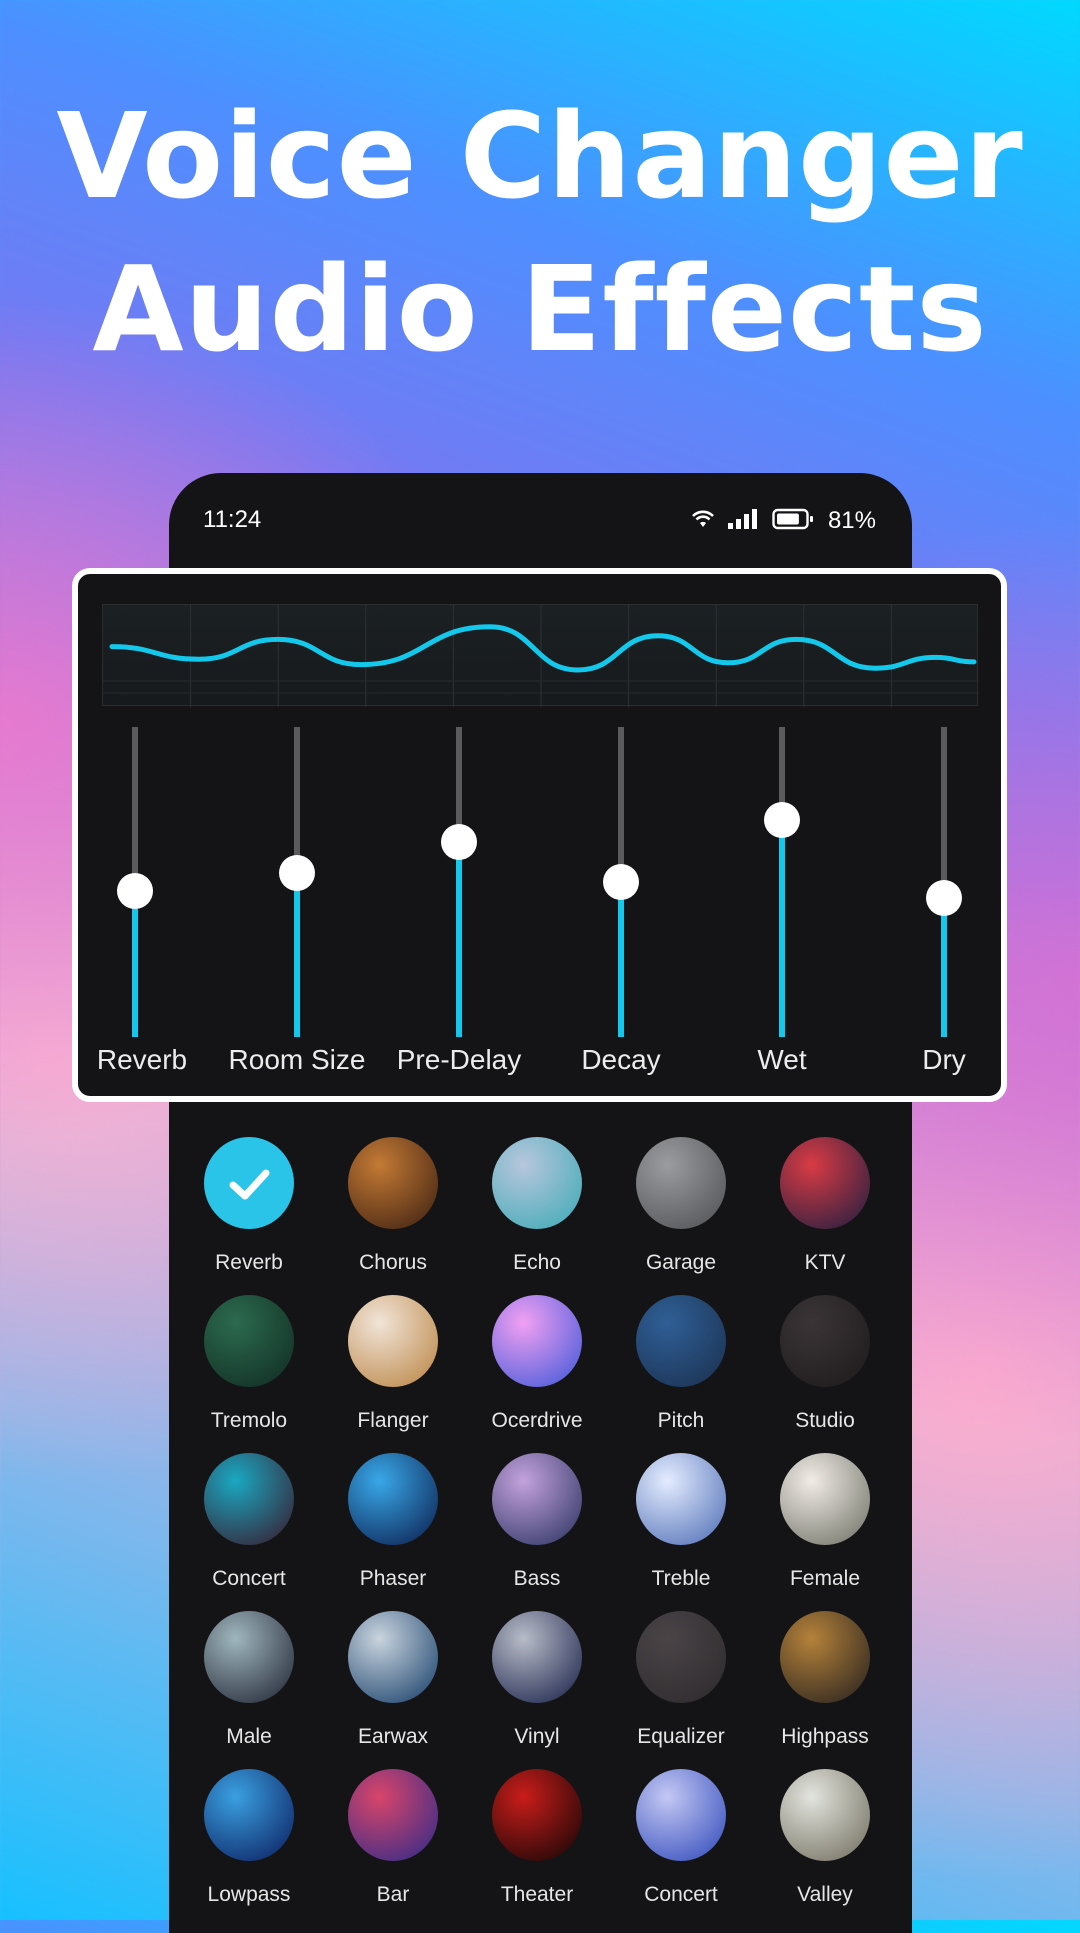  What do you see at coordinates (537, 1894) in the screenshot?
I see `effect-label: Theater` at bounding box center [537, 1894].